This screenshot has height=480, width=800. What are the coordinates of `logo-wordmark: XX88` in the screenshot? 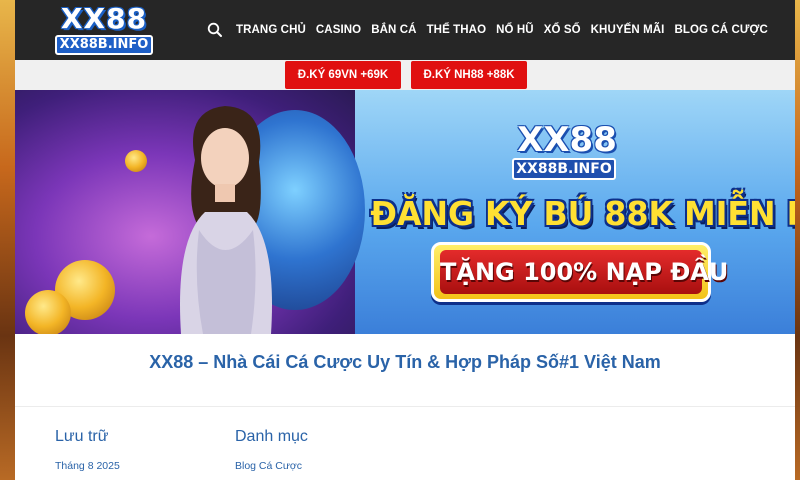 It's located at (104, 18).